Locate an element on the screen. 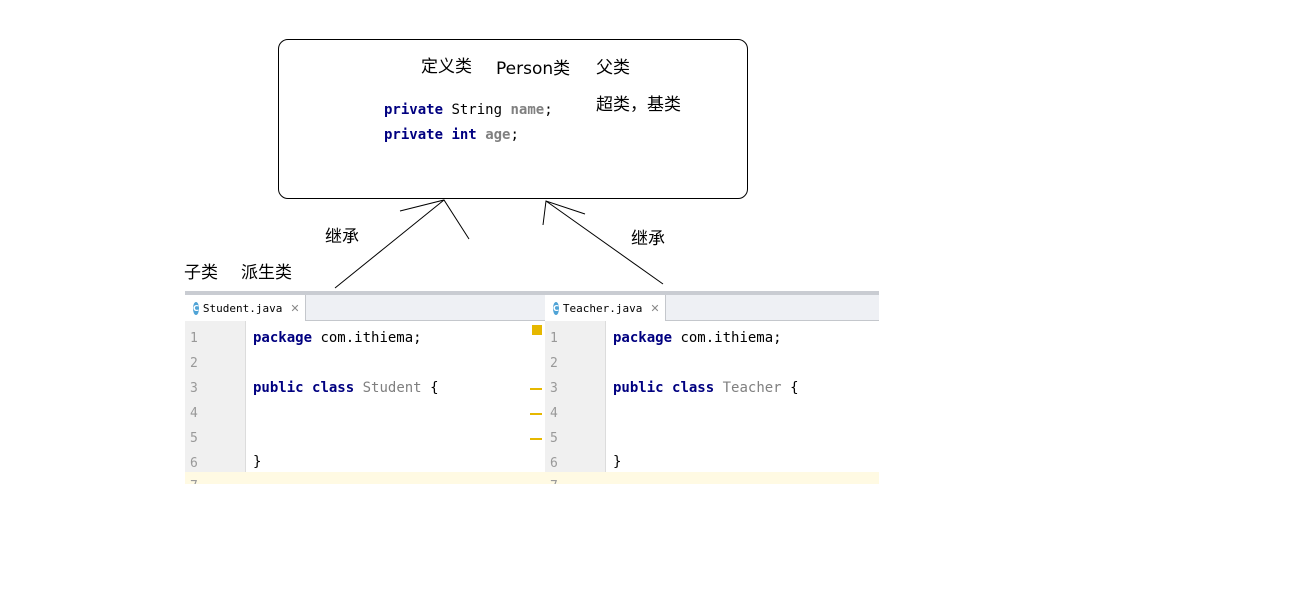 Image resolution: width=1299 pixels, height=603 pixels. tab-teacher-java: C Teacher.java ✕ is located at coordinates (605, 308).